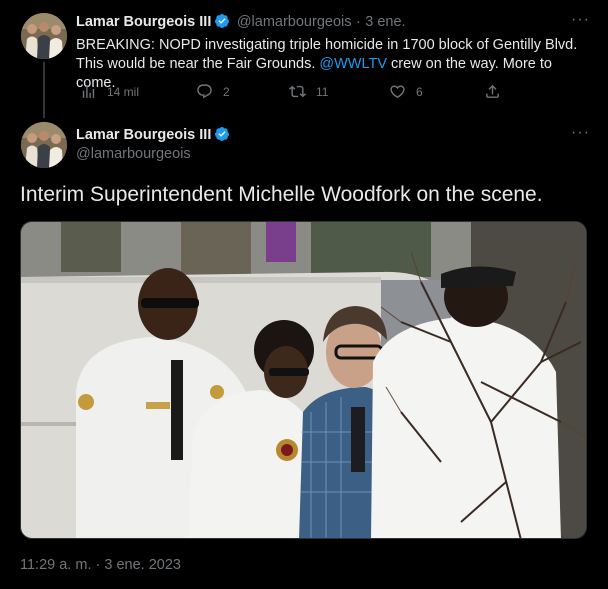 Image resolution: width=608 pixels, height=589 pixels. Describe the element at coordinates (419, 91) in the screenshot. I see `like-count: 6` at that location.